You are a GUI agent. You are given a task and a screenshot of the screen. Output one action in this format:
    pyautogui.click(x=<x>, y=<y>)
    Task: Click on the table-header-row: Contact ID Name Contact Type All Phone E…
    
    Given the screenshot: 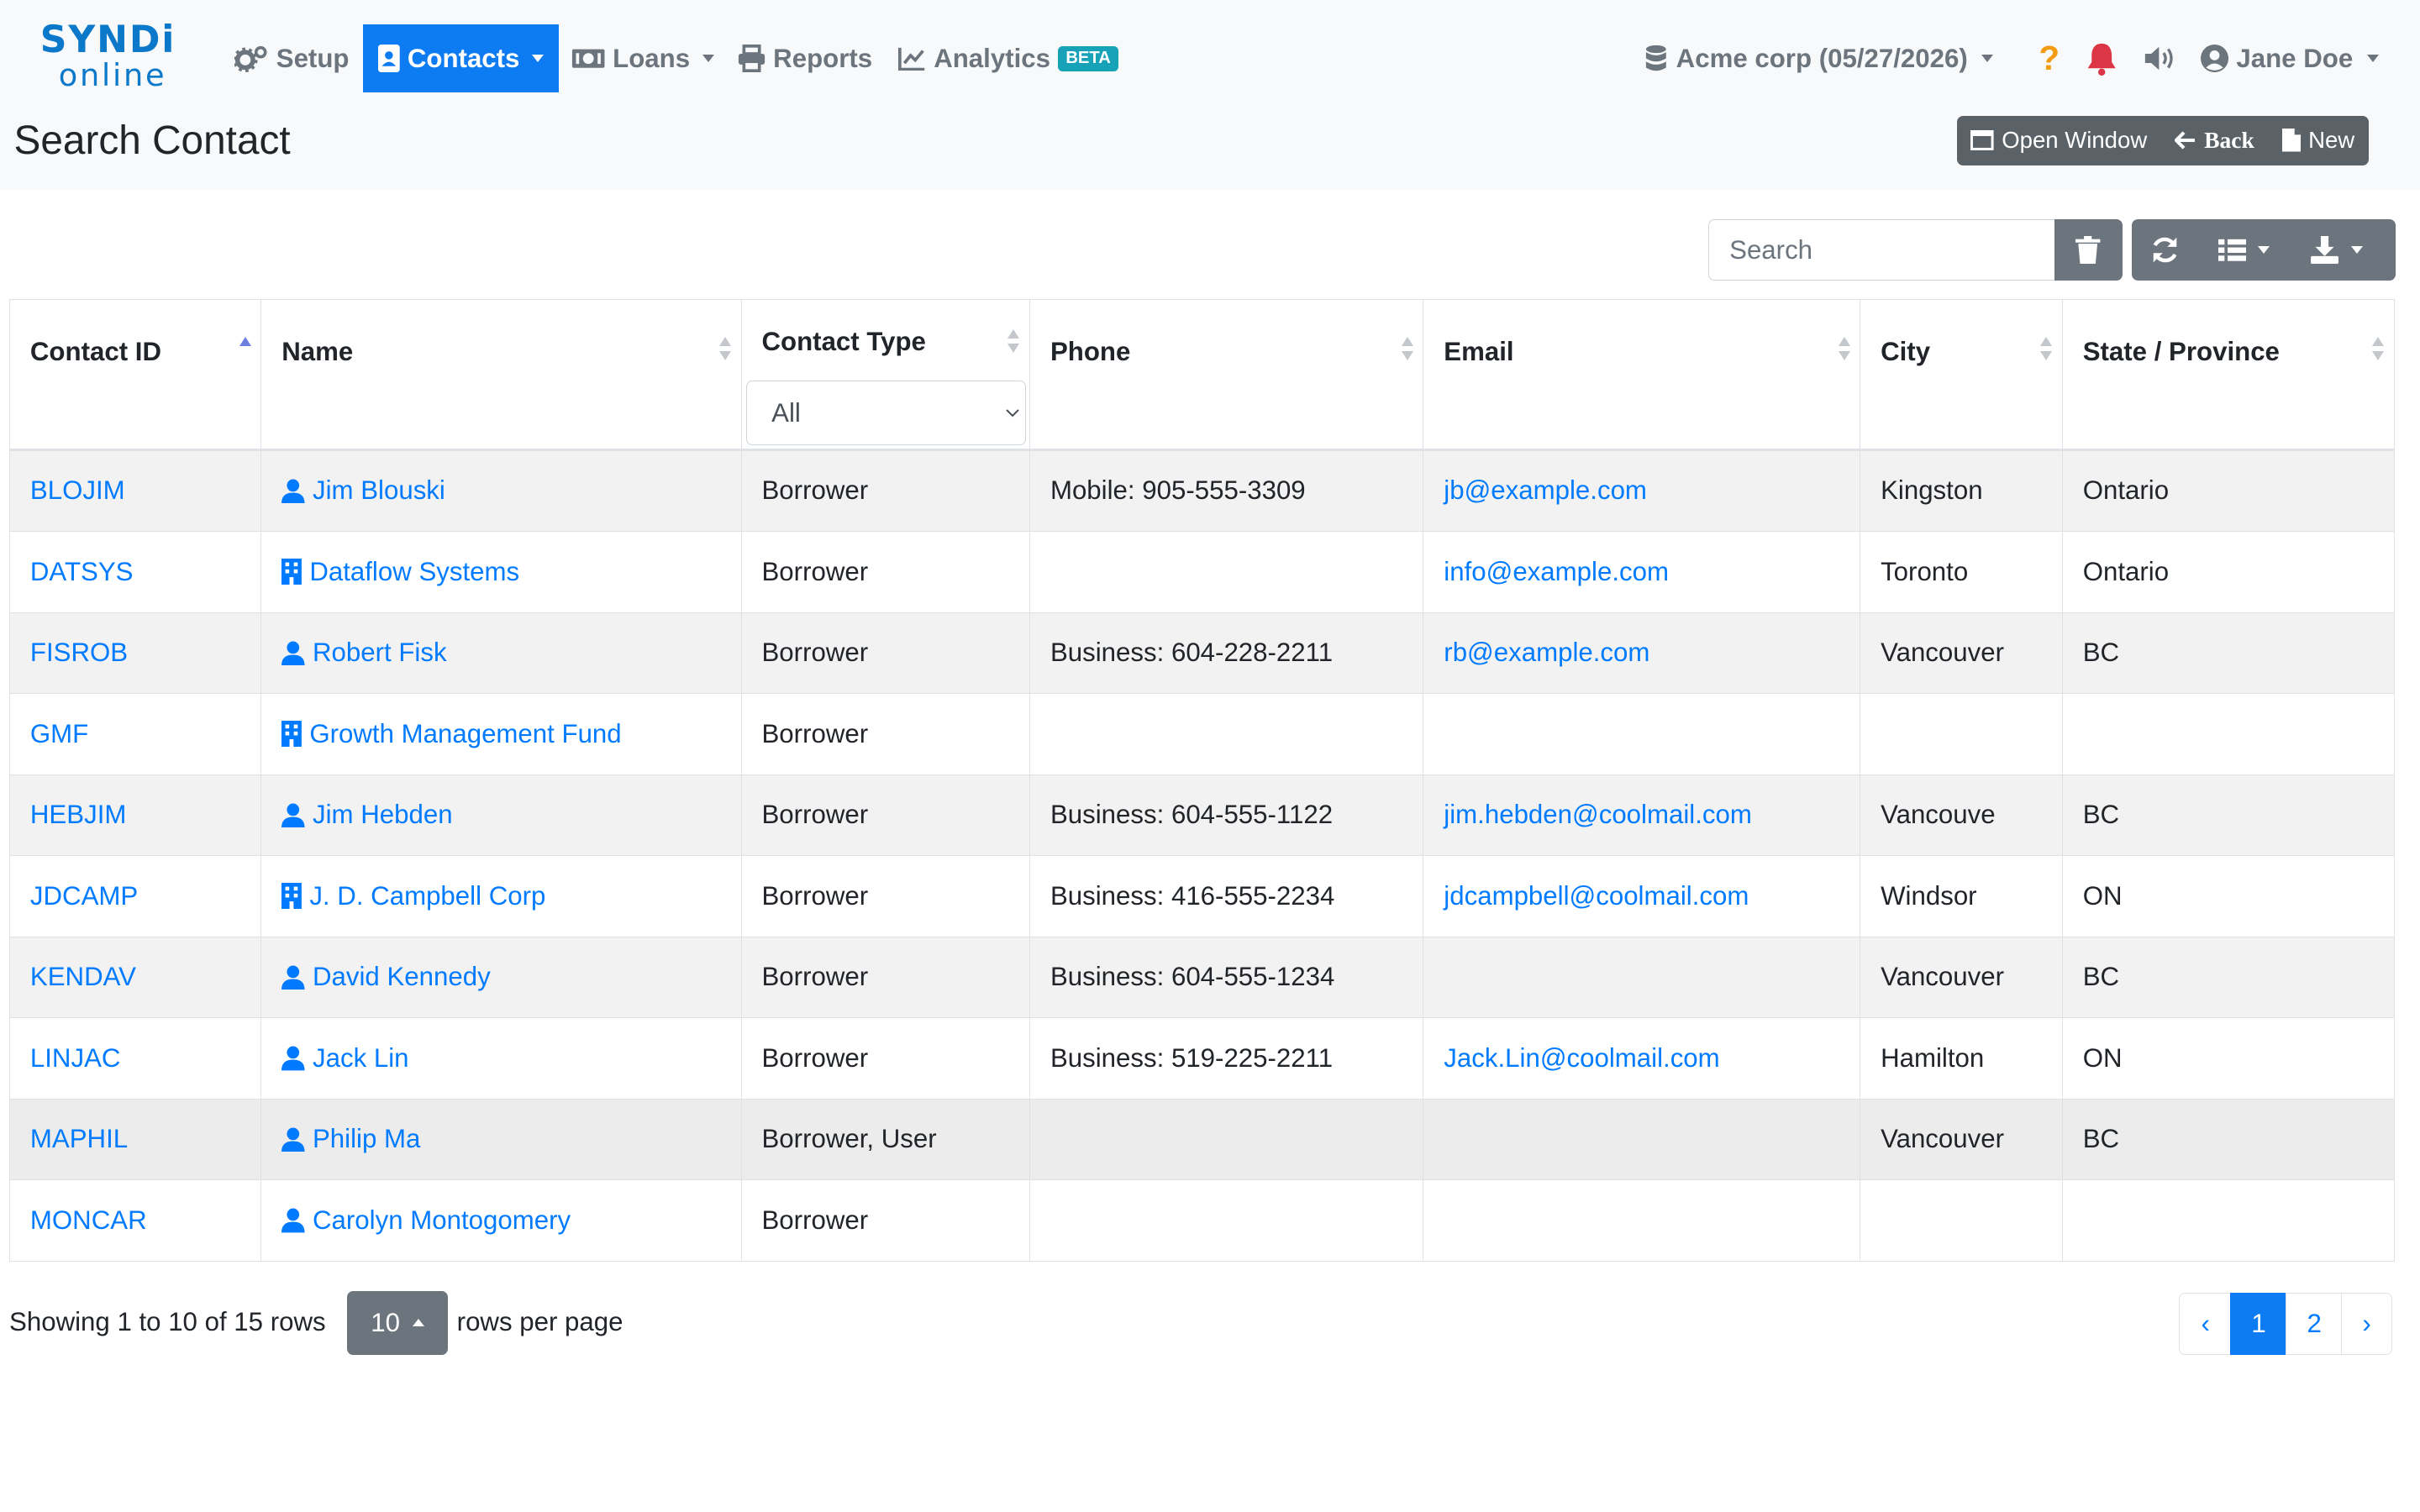 What is the action you would take?
    pyautogui.click(x=1202, y=375)
    